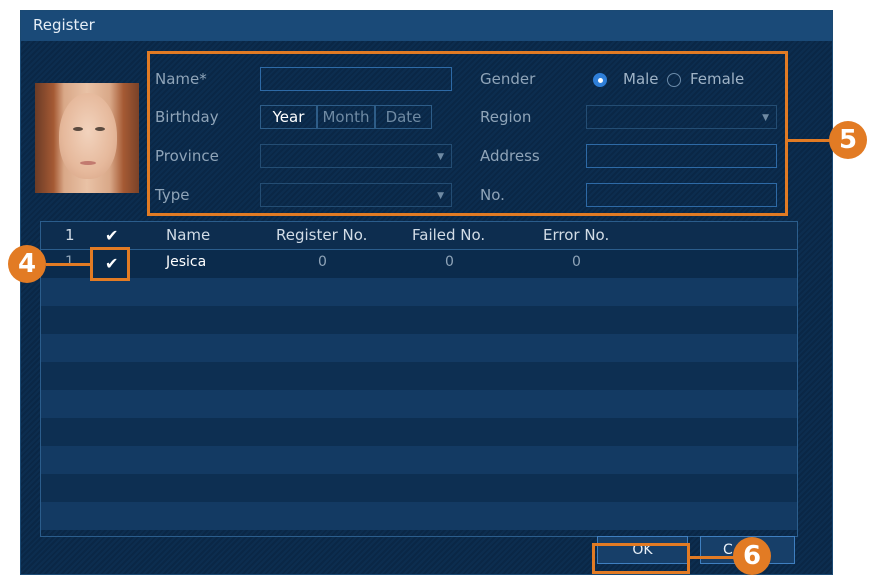 This screenshot has width=870, height=575. What do you see at coordinates (322, 262) in the screenshot?
I see `row-register-no: 0` at bounding box center [322, 262].